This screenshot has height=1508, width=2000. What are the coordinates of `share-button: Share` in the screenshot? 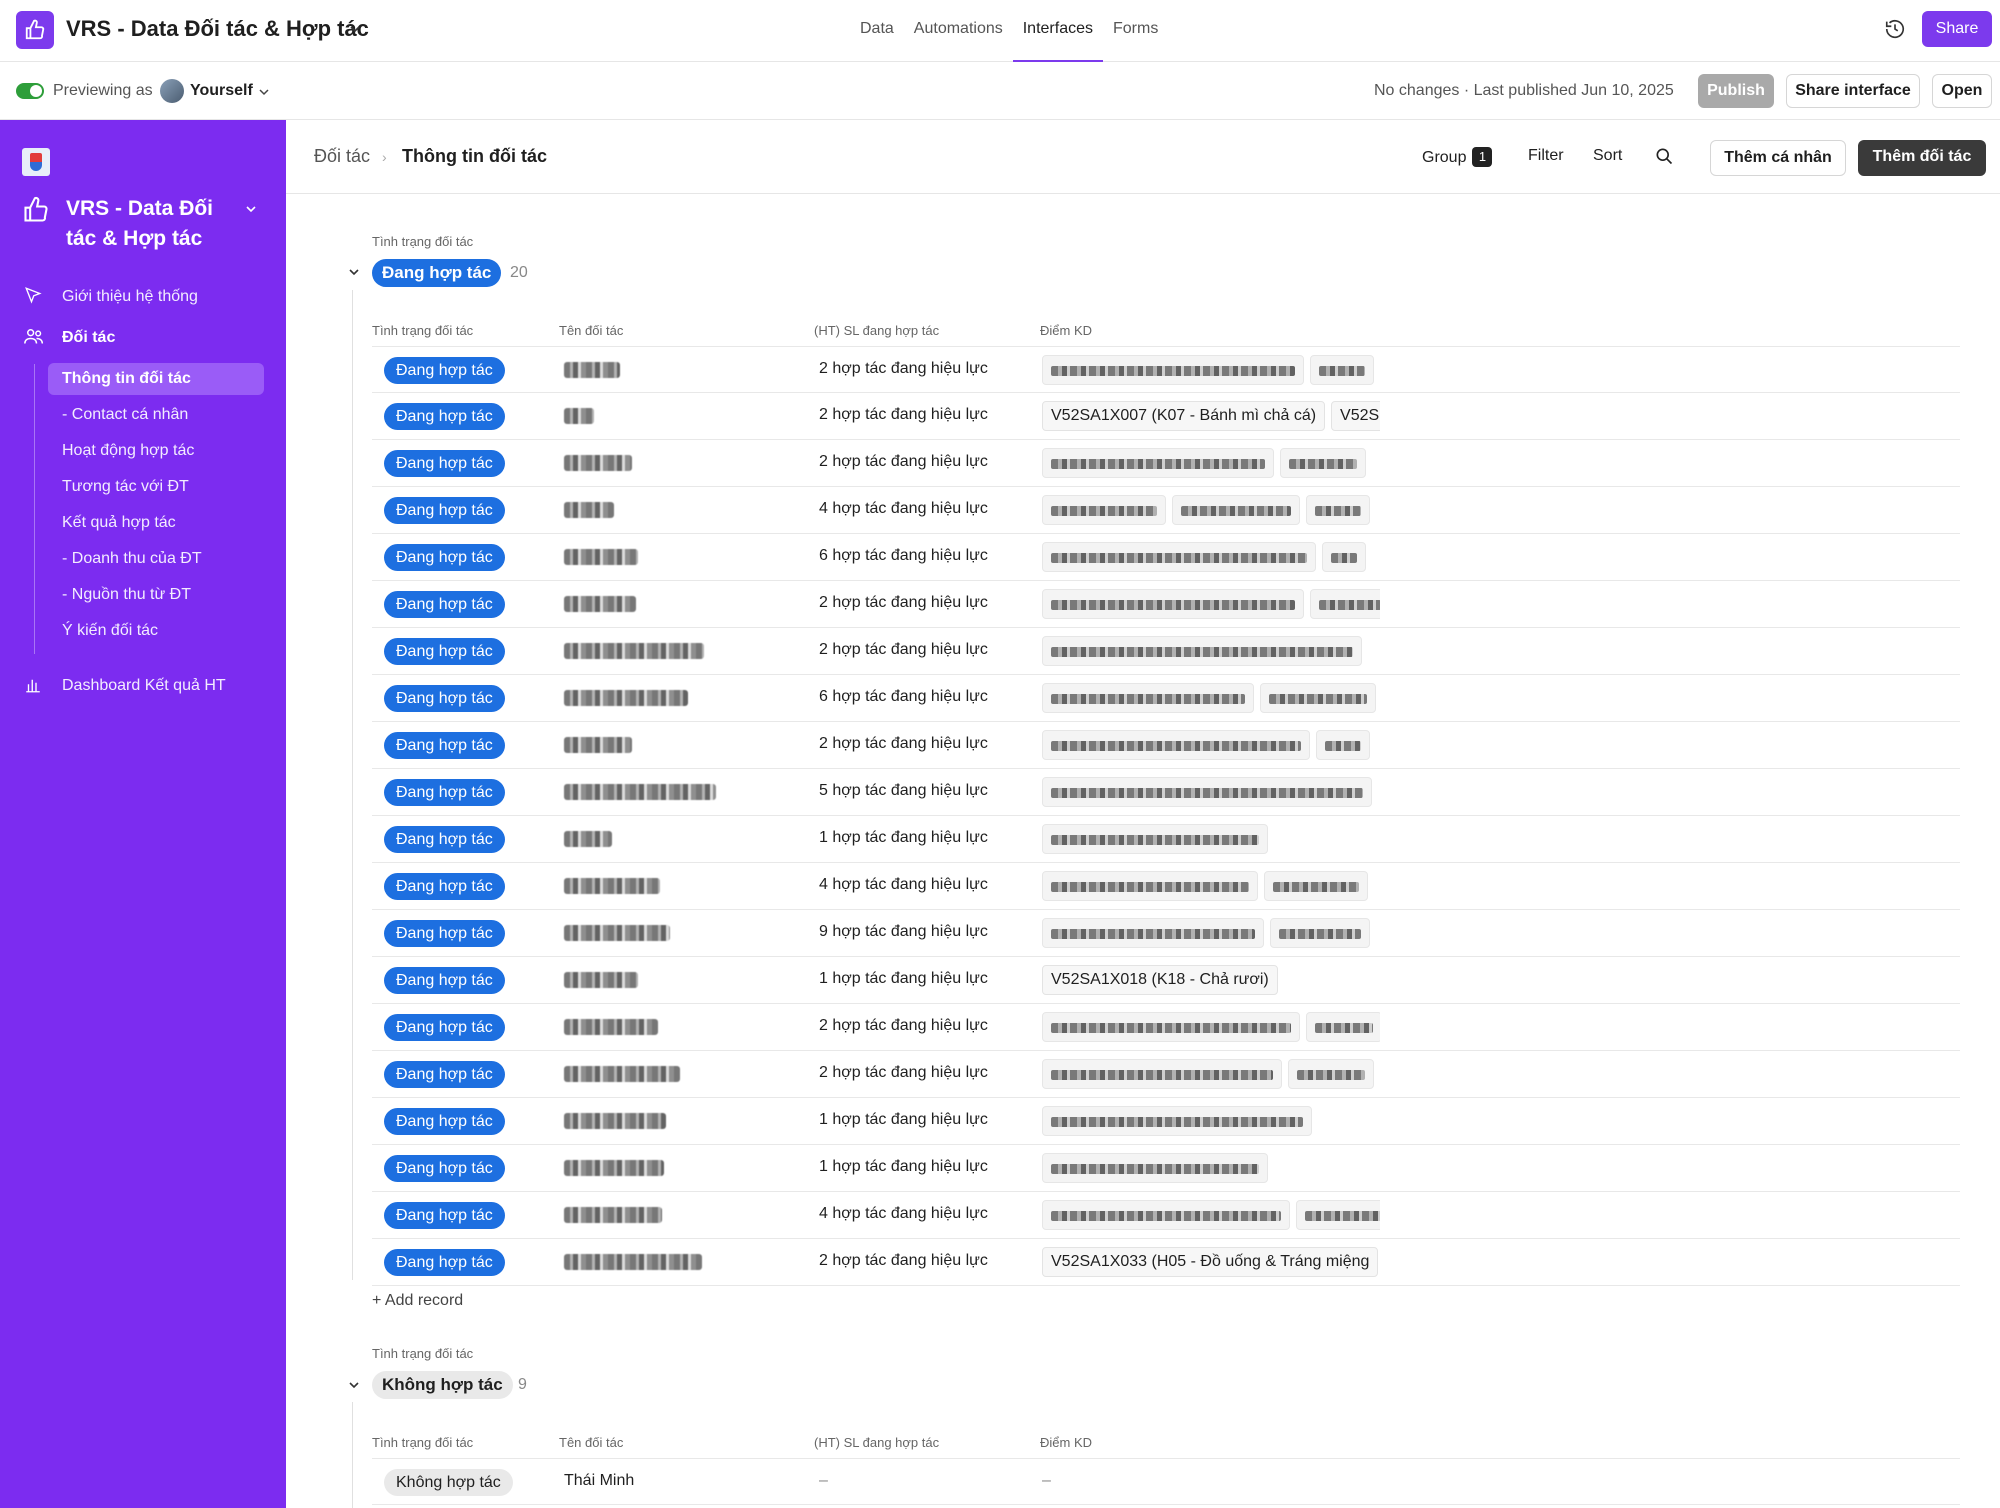 It's located at (1957, 29).